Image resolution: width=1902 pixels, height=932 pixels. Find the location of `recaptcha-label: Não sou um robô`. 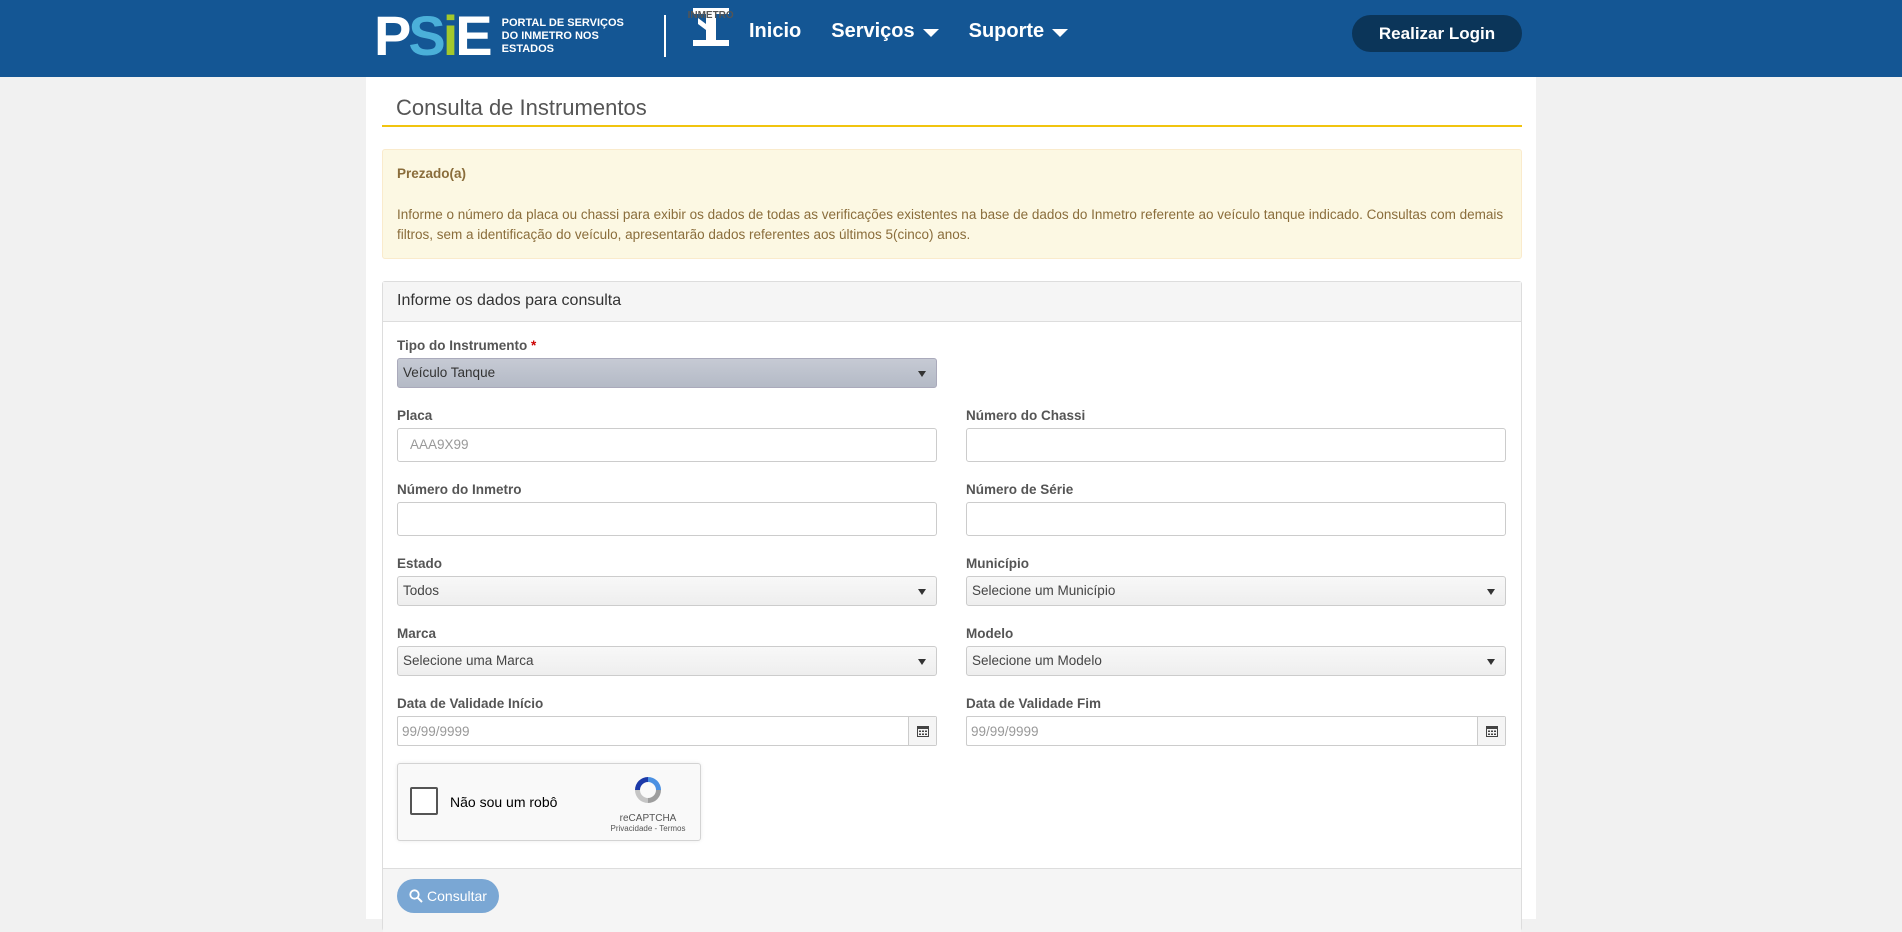

recaptcha-label: Não sou um robô is located at coordinates (504, 802).